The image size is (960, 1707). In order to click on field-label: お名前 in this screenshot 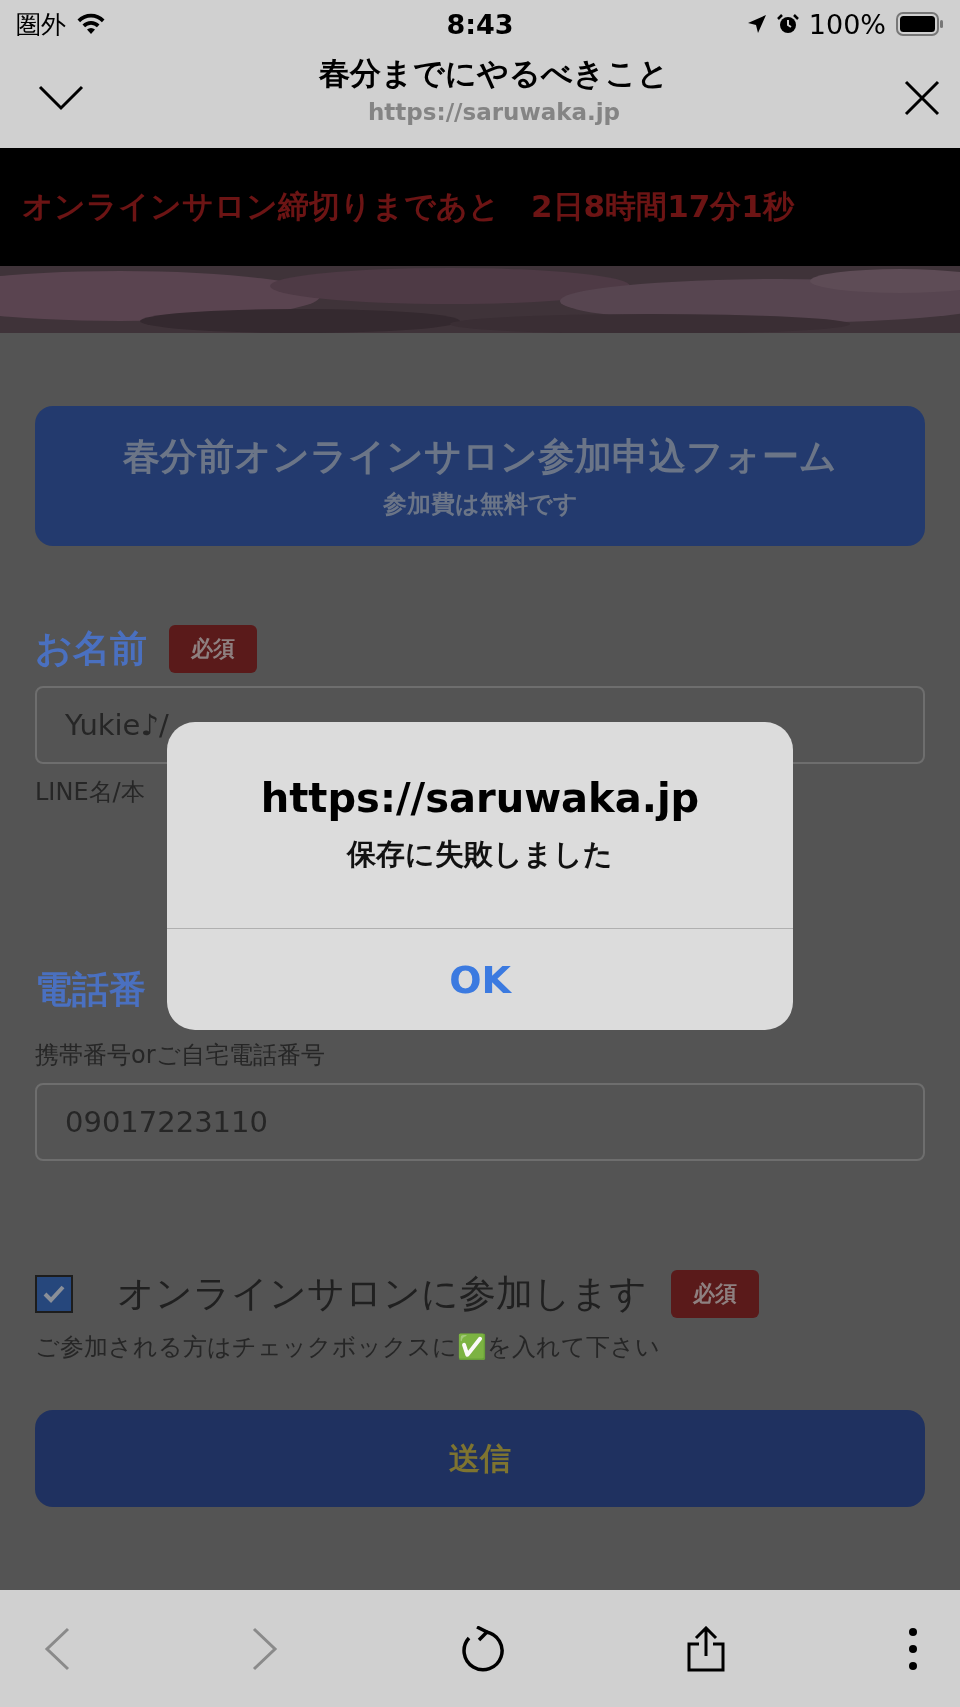, I will do `click(91, 649)`.